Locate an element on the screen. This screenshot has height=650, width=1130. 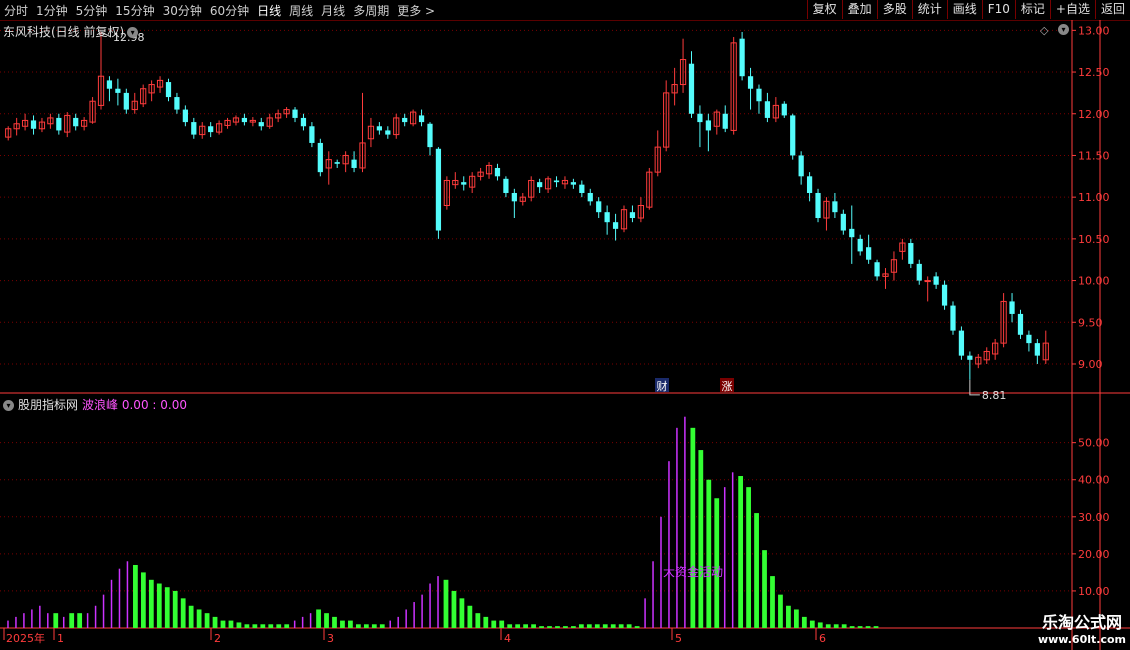
price-tick-label: 11.00 is located at coordinates (1094, 197).